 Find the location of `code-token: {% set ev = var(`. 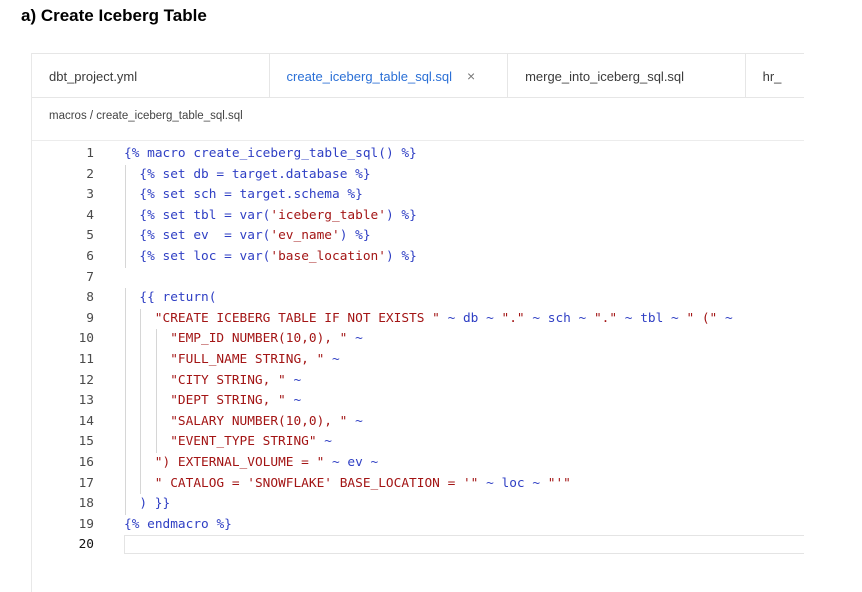

code-token: {% set ev = var( is located at coordinates (205, 236).